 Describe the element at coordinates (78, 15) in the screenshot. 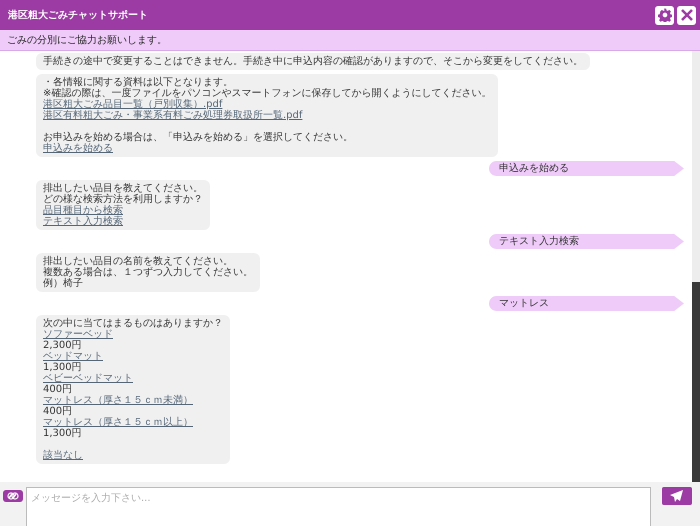

I see `window-title: 港区粗大ごみチャットサポート` at that location.